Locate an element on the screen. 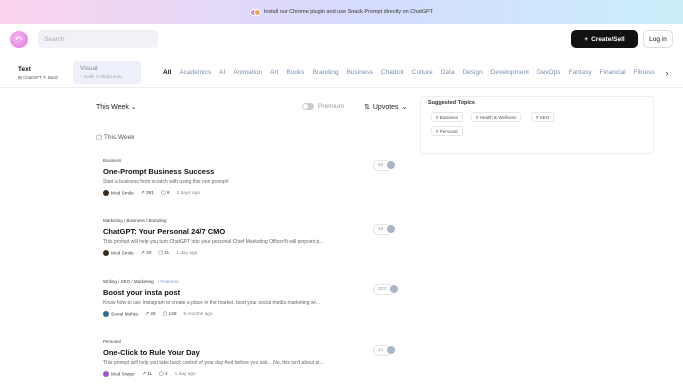  calendar-icon: ▢ is located at coordinates (99, 137).